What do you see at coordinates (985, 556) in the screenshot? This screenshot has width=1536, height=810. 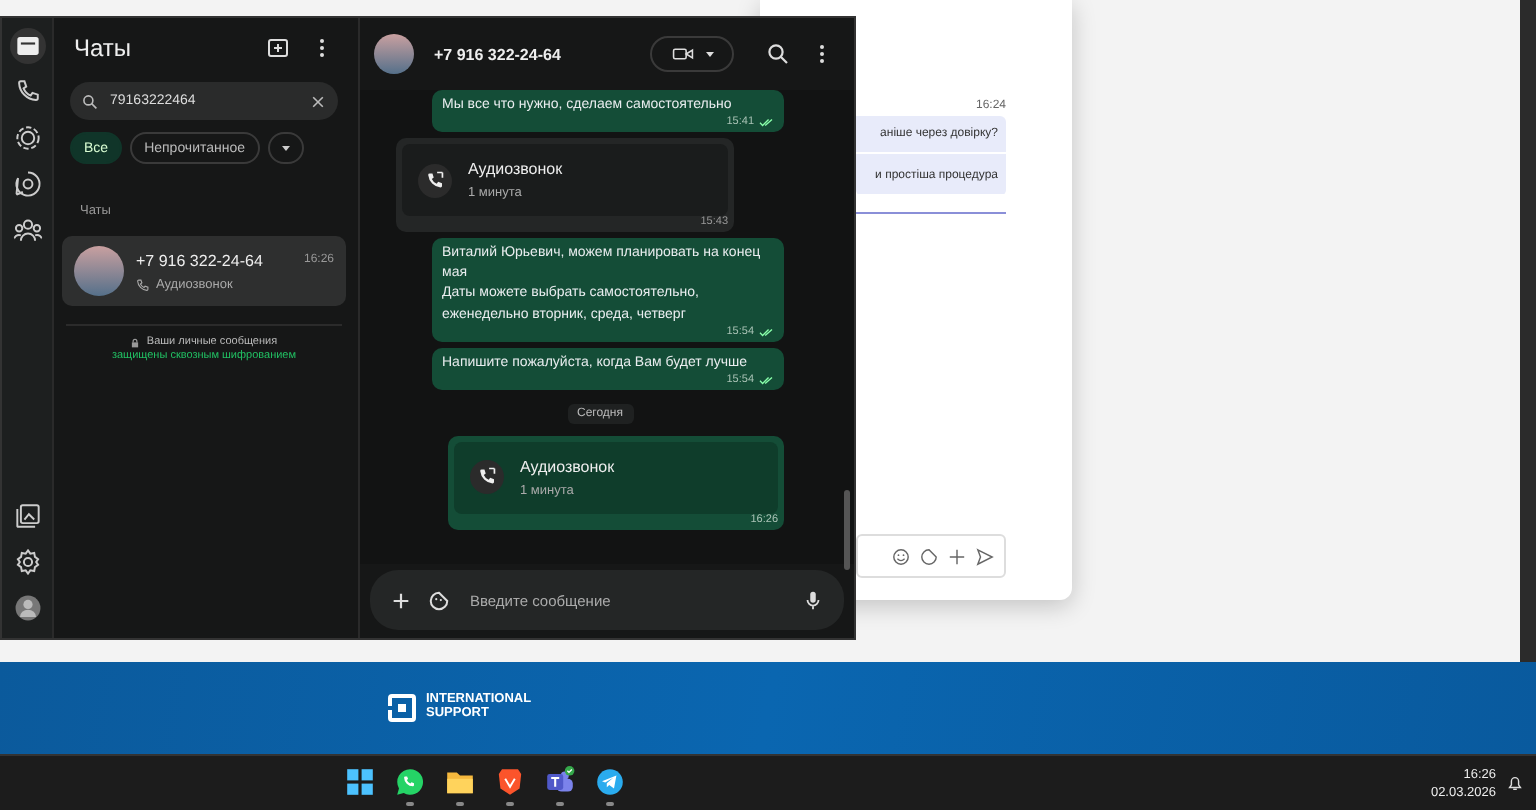 I see `send-icon` at bounding box center [985, 556].